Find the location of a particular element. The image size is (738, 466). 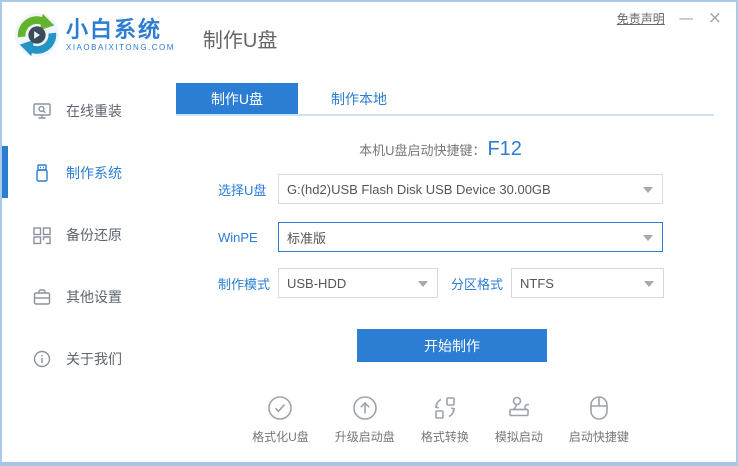

partition-format-label: 分区格式 is located at coordinates (477, 284).